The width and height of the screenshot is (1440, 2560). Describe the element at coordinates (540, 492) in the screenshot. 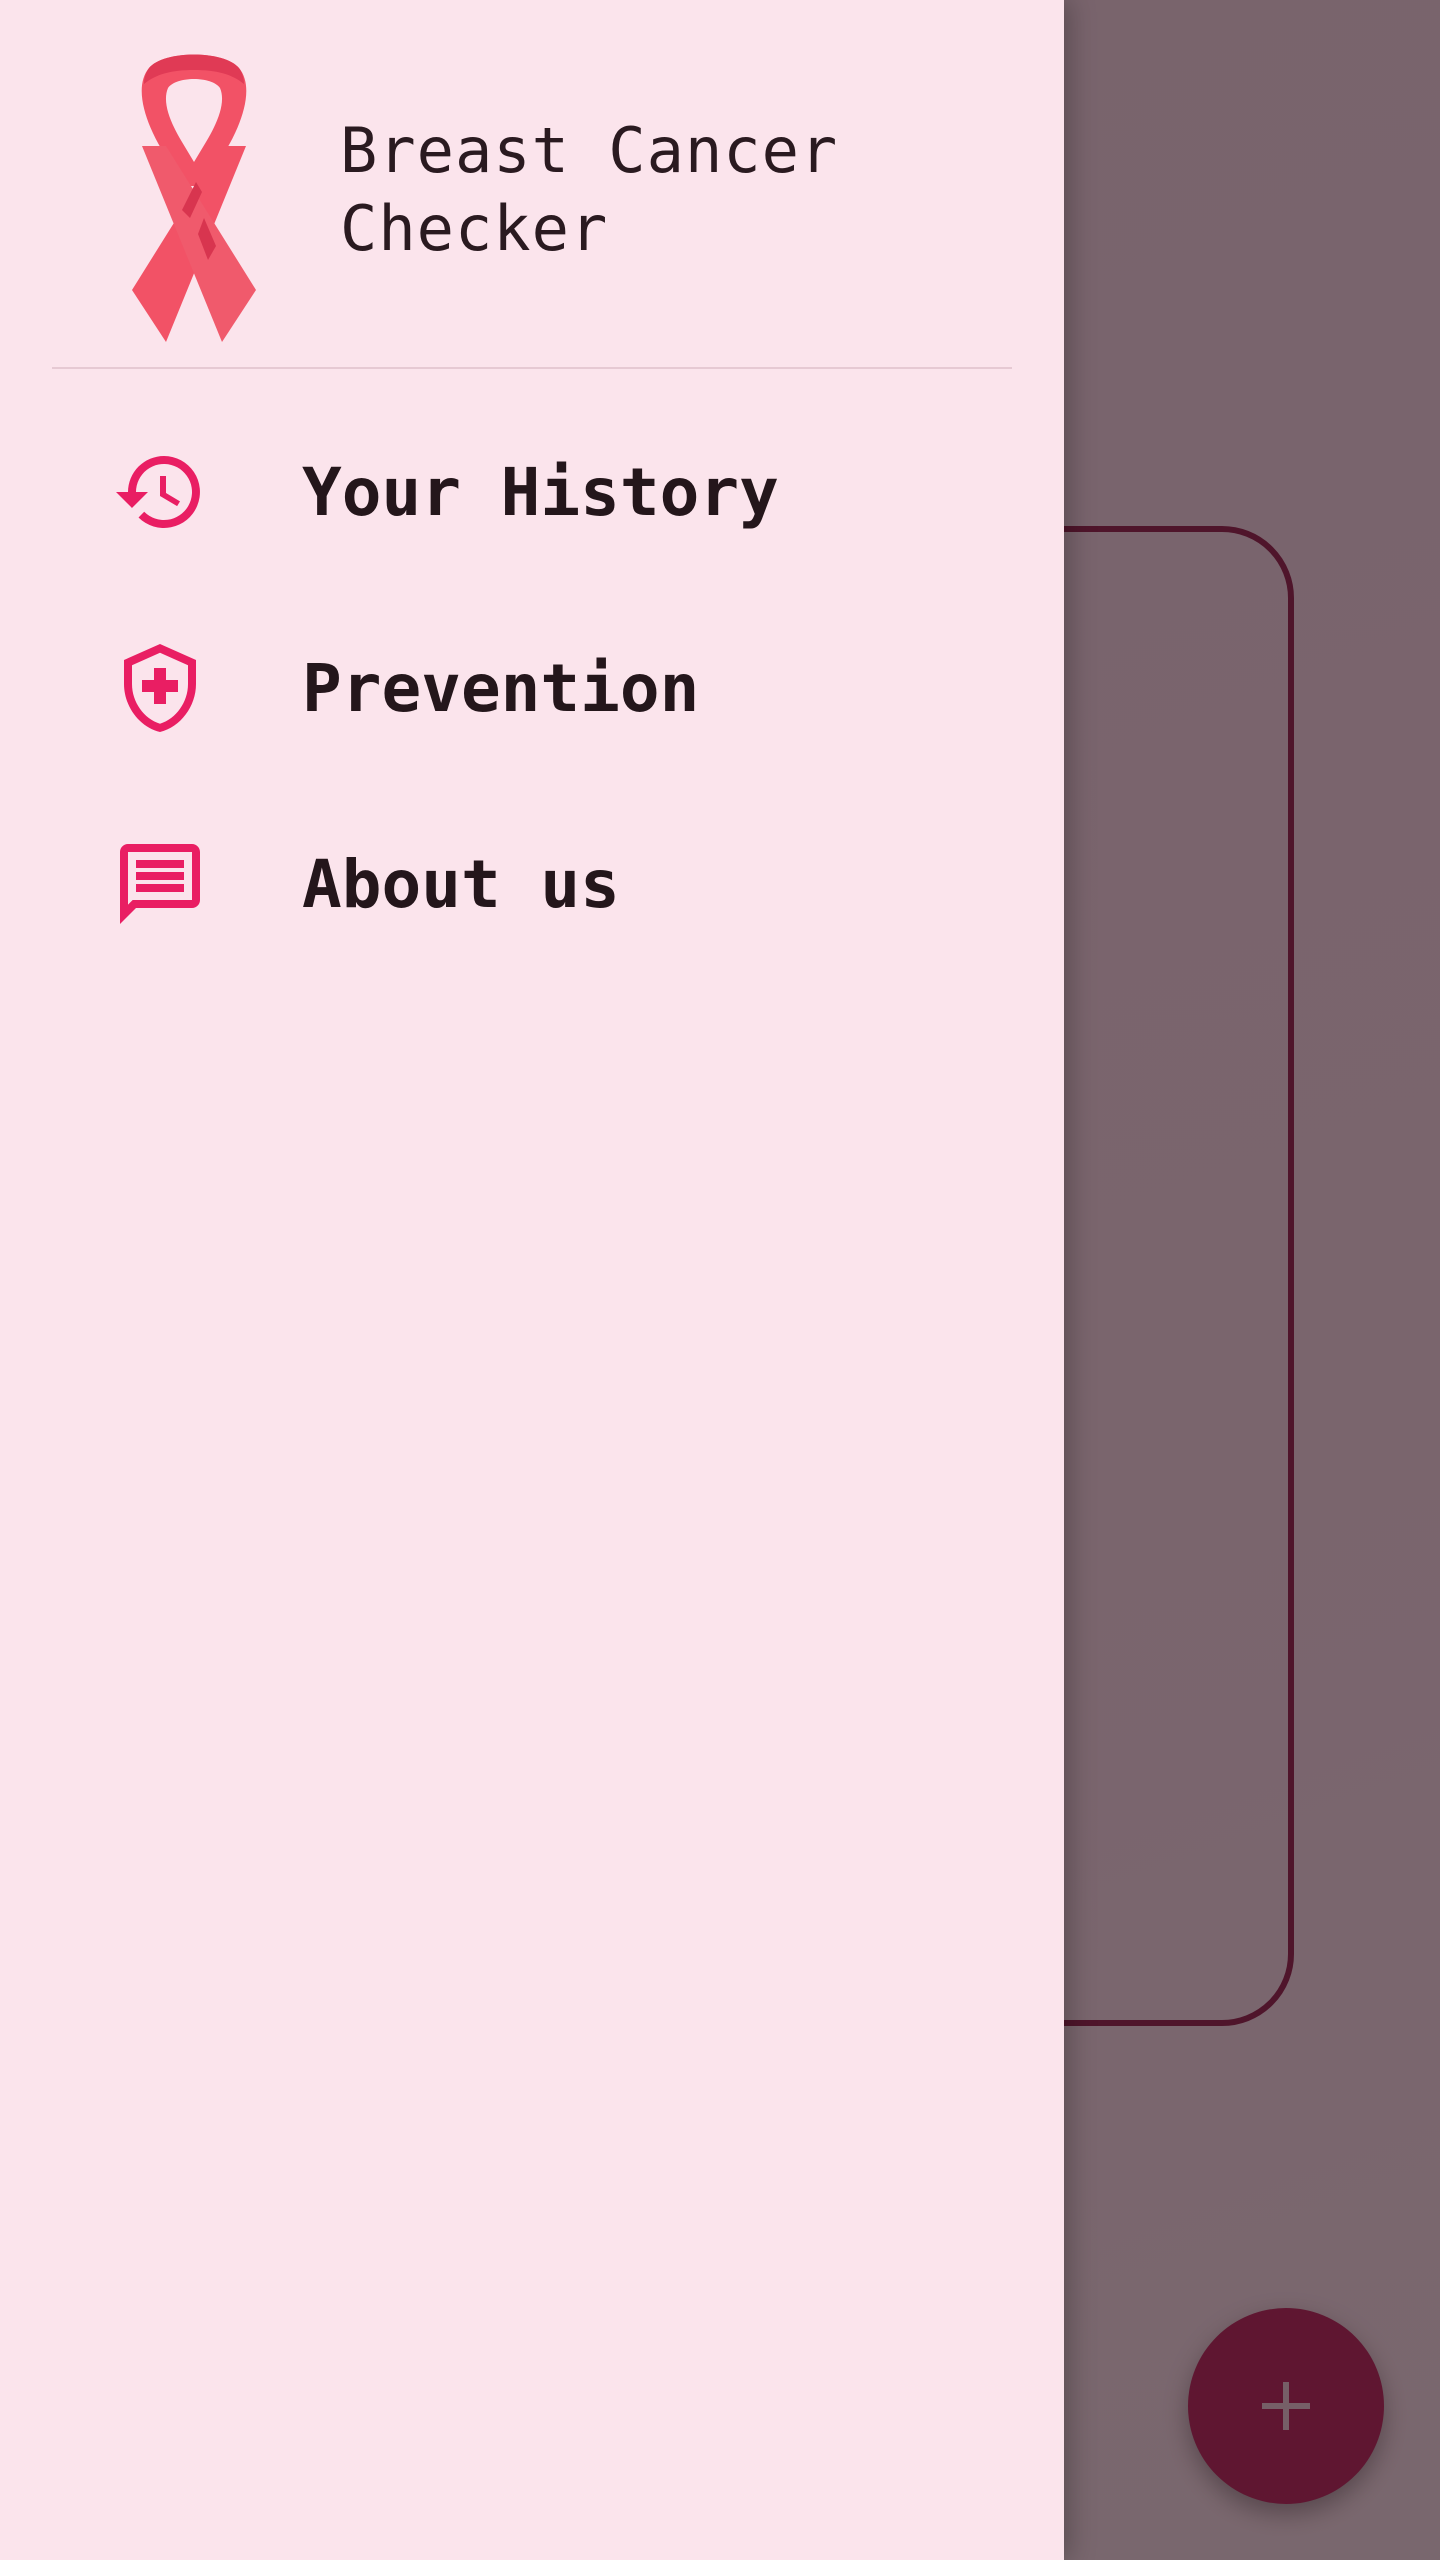

I see `menu-item-label: Your History` at that location.